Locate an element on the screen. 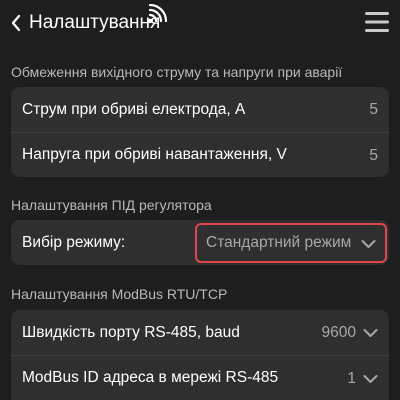 The image size is (400, 400). back-button: Налаштування is located at coordinates (85, 23).